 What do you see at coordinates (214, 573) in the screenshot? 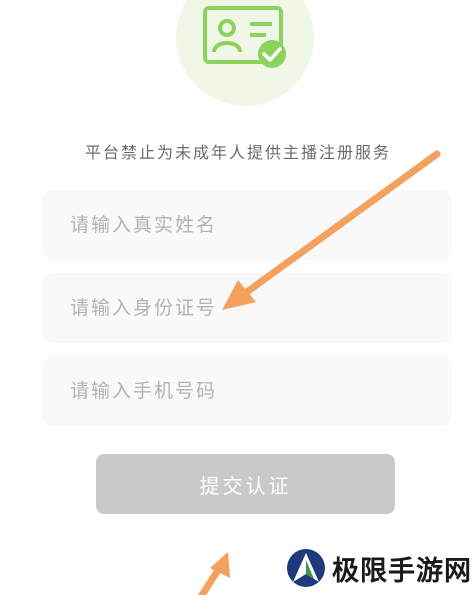
I see `annotation-arrow-to-submit` at bounding box center [214, 573].